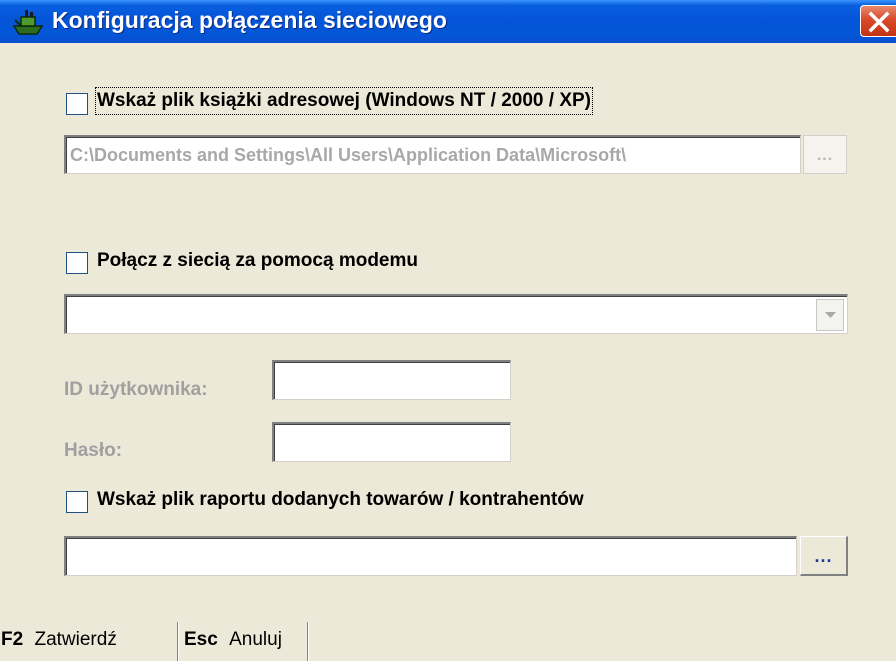  Describe the element at coordinates (391, 380) in the screenshot. I see `user-id-input` at that location.